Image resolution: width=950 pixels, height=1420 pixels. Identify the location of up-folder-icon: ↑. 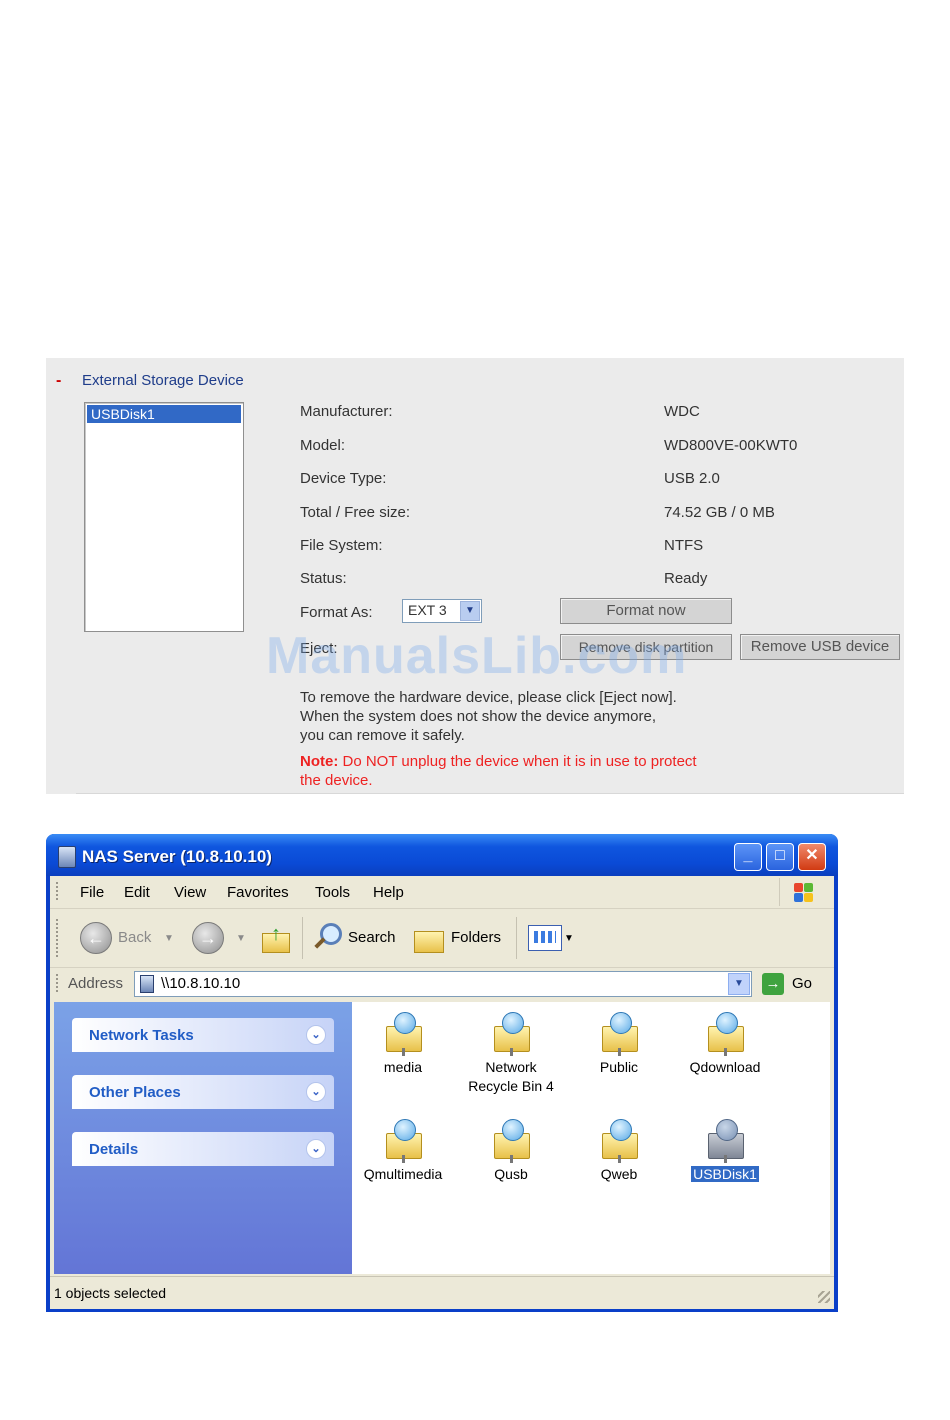
(276, 938).